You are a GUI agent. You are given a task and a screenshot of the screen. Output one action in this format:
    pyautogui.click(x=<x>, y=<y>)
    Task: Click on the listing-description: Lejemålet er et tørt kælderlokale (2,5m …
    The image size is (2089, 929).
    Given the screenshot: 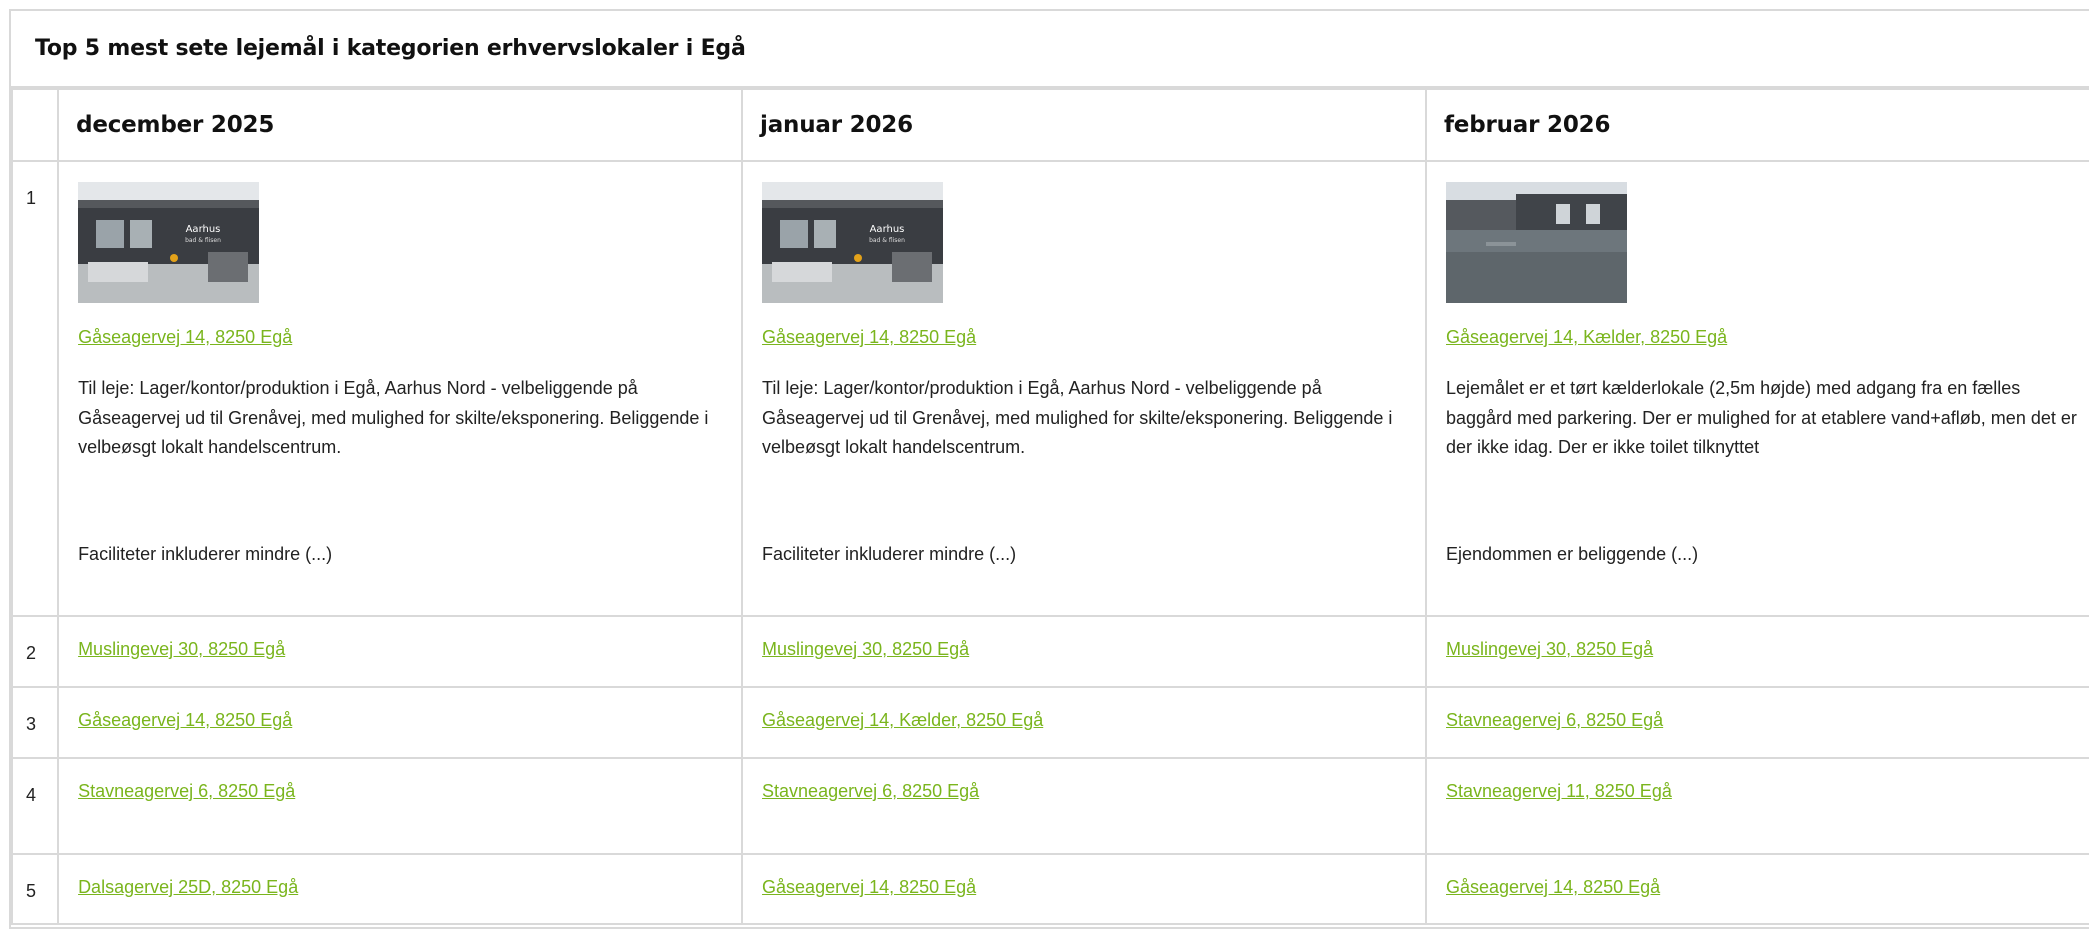 What is the action you would take?
    pyautogui.click(x=1761, y=417)
    